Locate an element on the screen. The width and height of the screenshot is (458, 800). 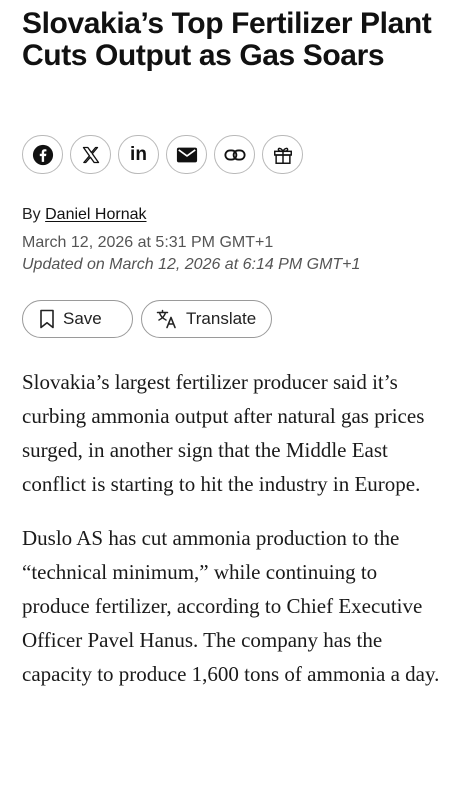
x-icon is located at coordinates (91, 155).